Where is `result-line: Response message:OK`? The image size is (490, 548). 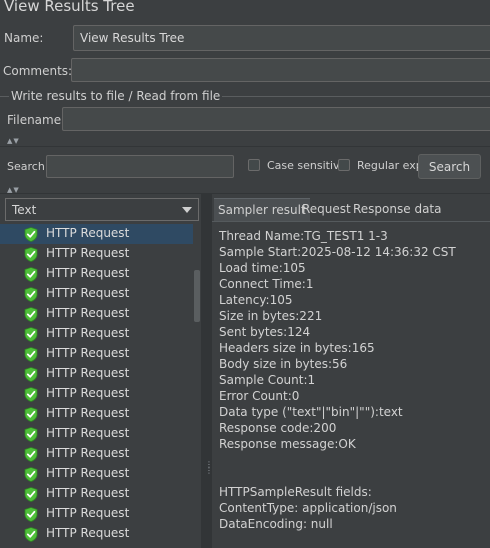 result-line: Response message:OK is located at coordinates (287, 444).